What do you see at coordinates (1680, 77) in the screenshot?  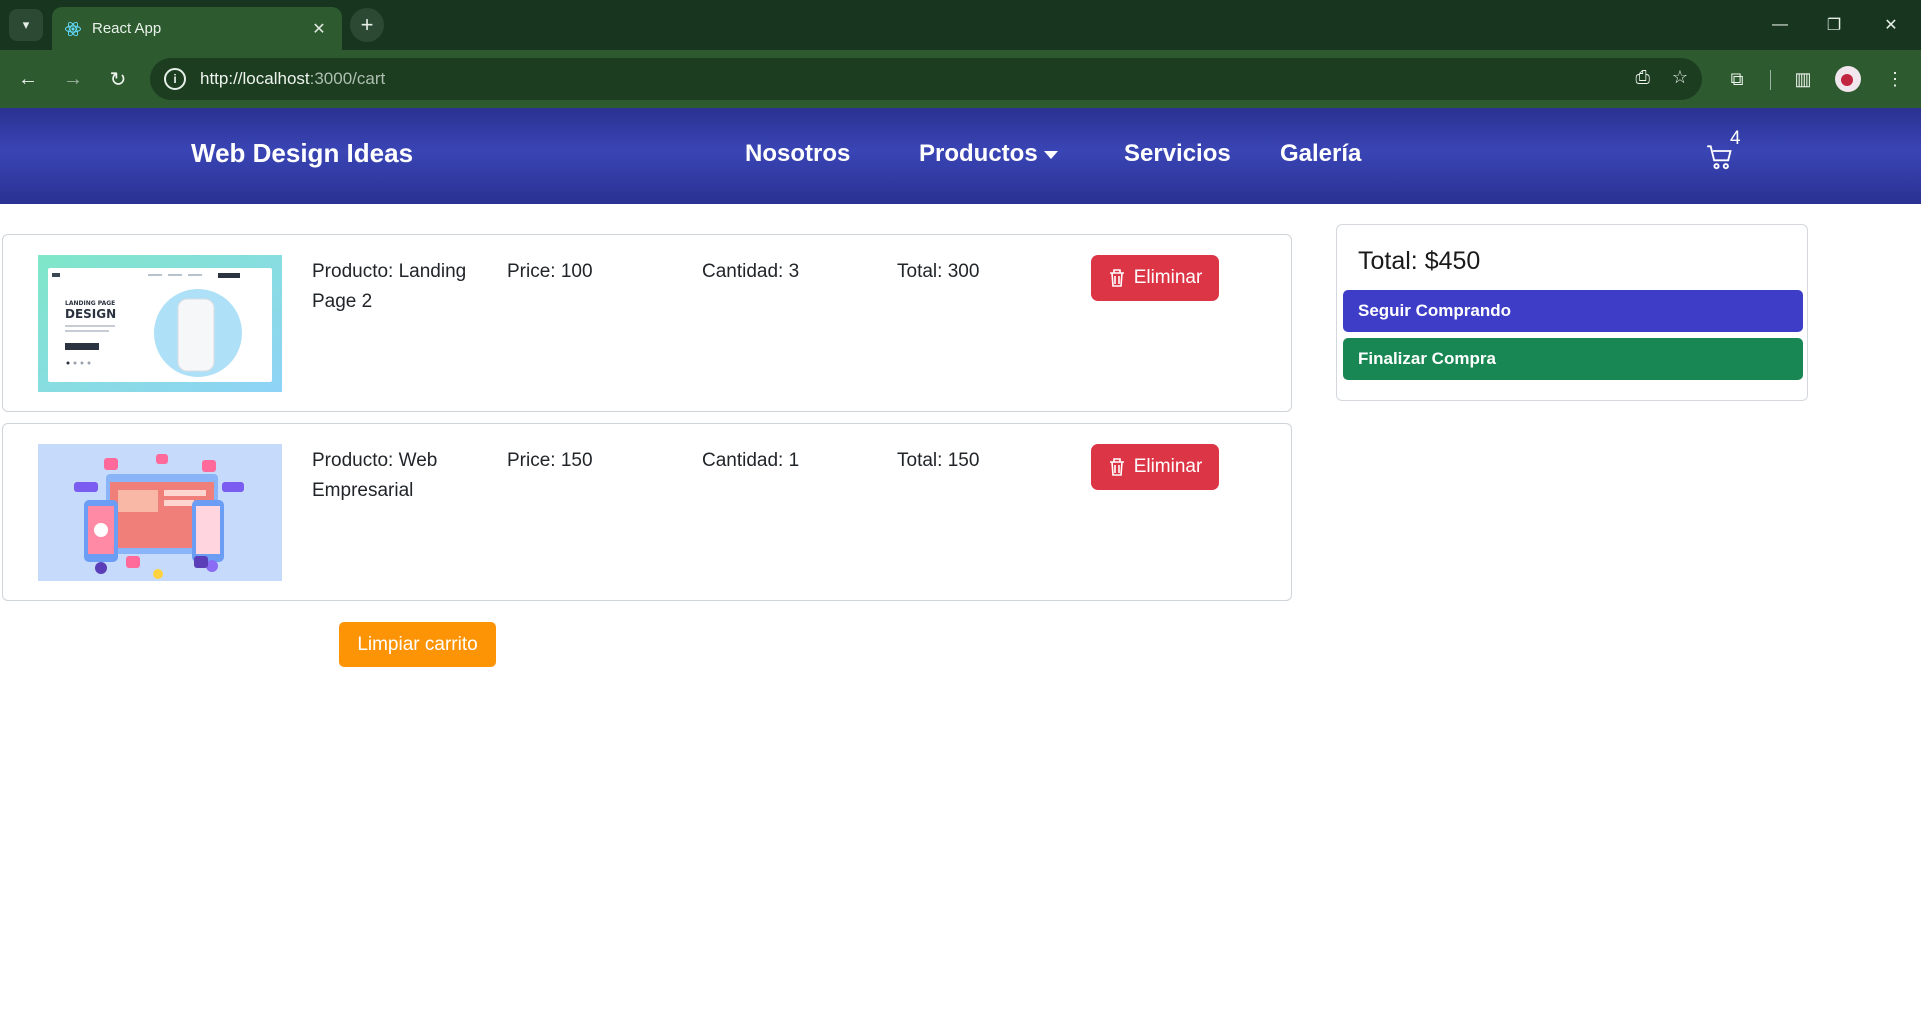 I see `bookmark-star-icon: ☆` at bounding box center [1680, 77].